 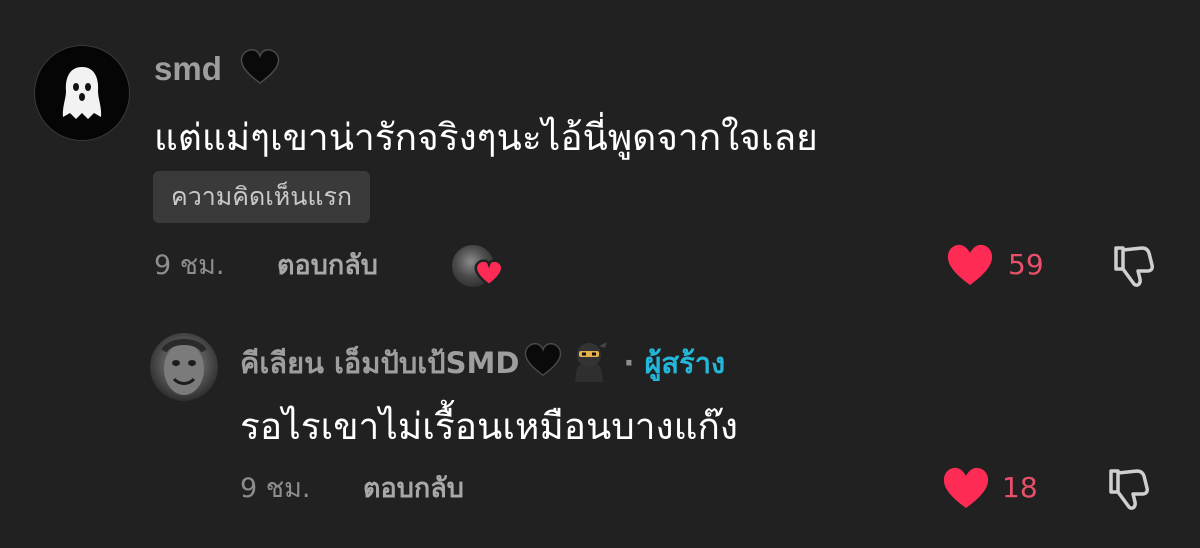 I want to click on reply-timestamp: 9 ชม., so click(x=275, y=488).